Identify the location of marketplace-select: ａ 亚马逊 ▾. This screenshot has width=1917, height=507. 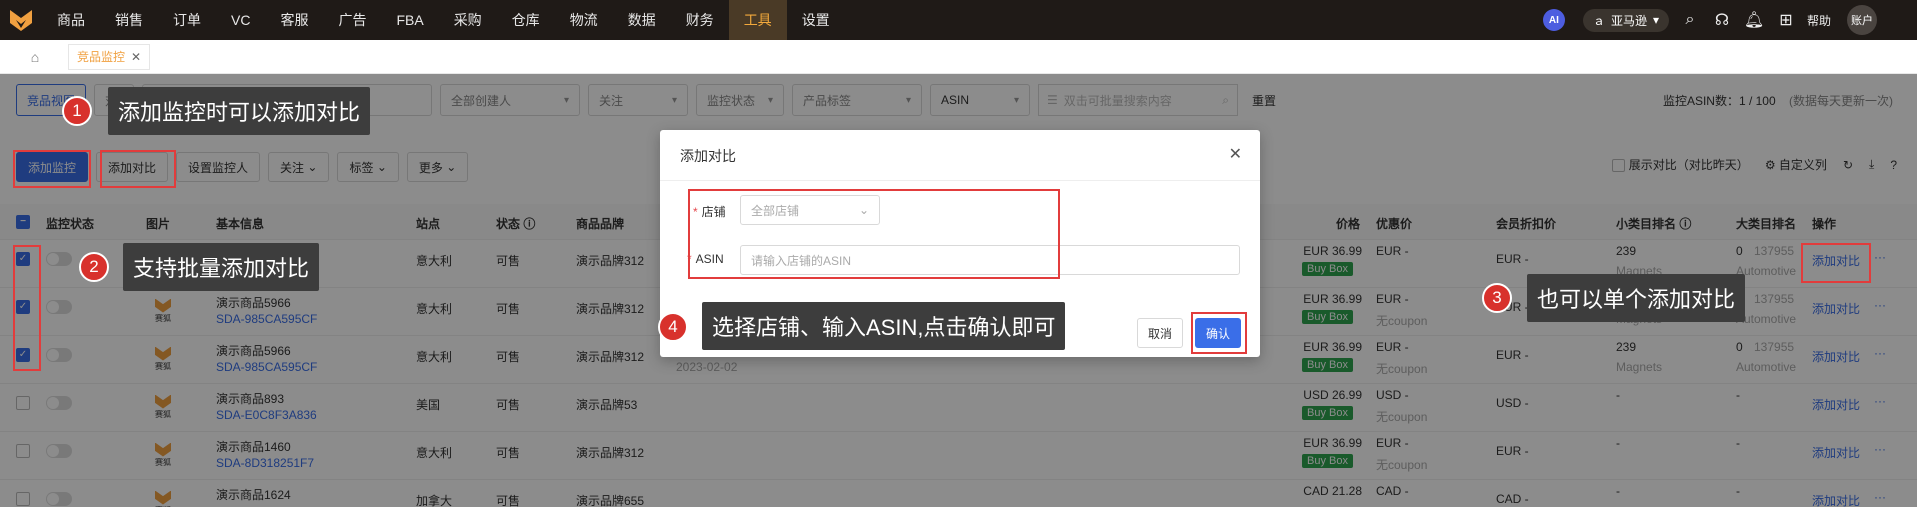
(1625, 20).